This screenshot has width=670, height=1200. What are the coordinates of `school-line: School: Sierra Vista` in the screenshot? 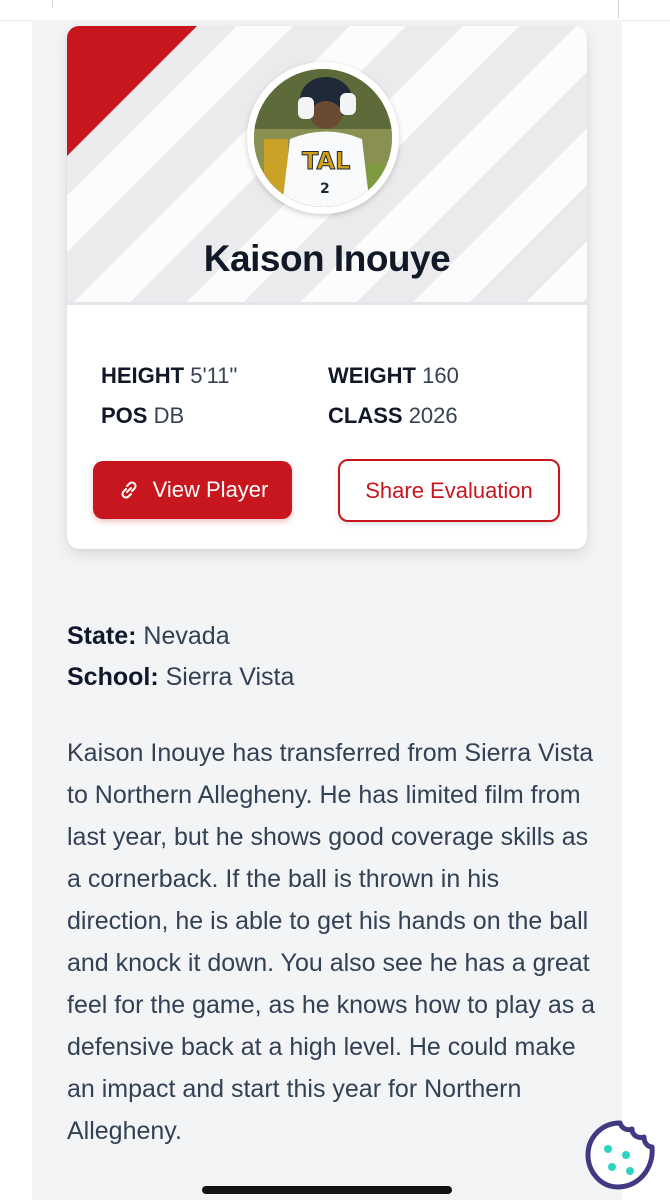 It's located at (180, 677).